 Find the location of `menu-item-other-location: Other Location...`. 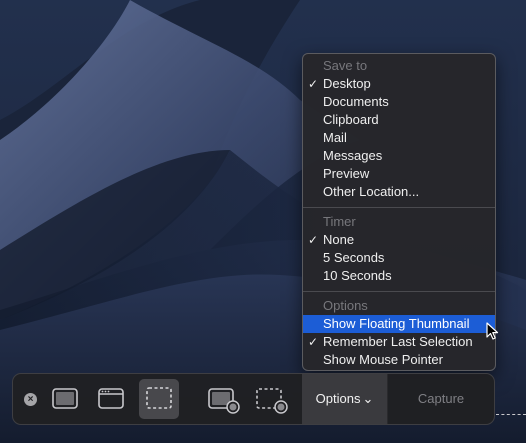

menu-item-other-location: Other Location... is located at coordinates (399, 192).